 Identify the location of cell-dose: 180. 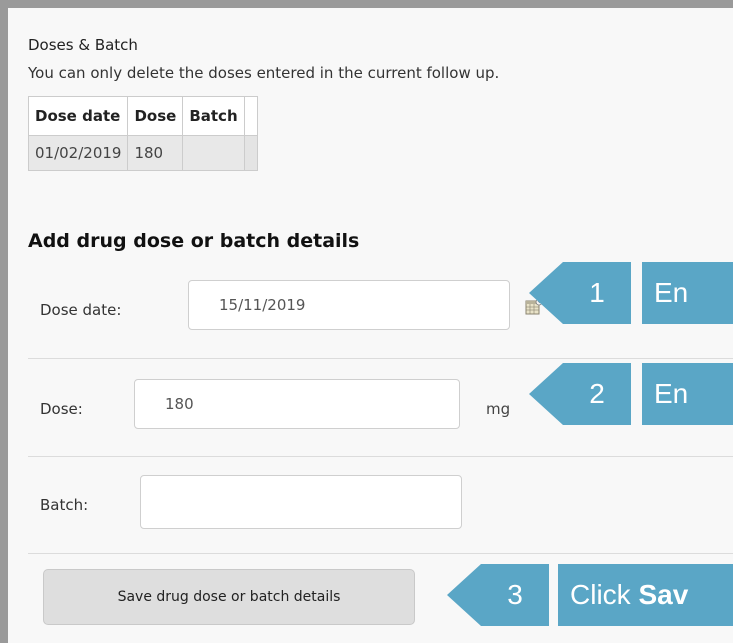
(155, 153).